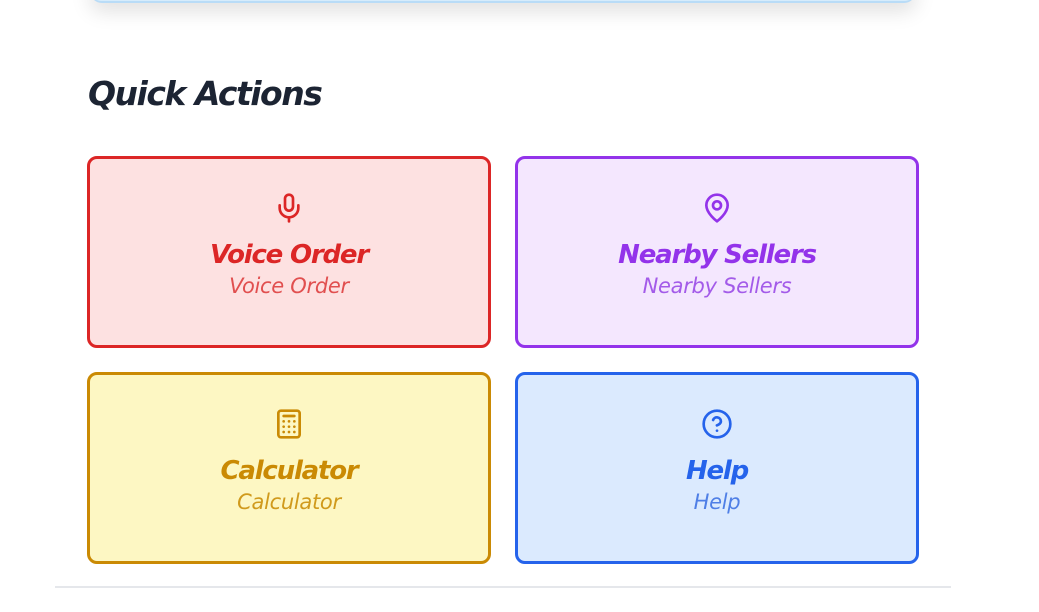 This screenshot has width=1039, height=612. I want to click on voice-order-button: Voice Order Voice Order, so click(289, 252).